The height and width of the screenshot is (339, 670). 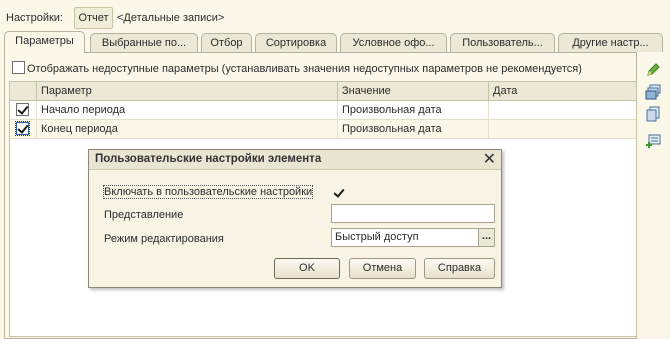 What do you see at coordinates (653, 70) in the screenshot?
I see `pencil-icon` at bounding box center [653, 70].